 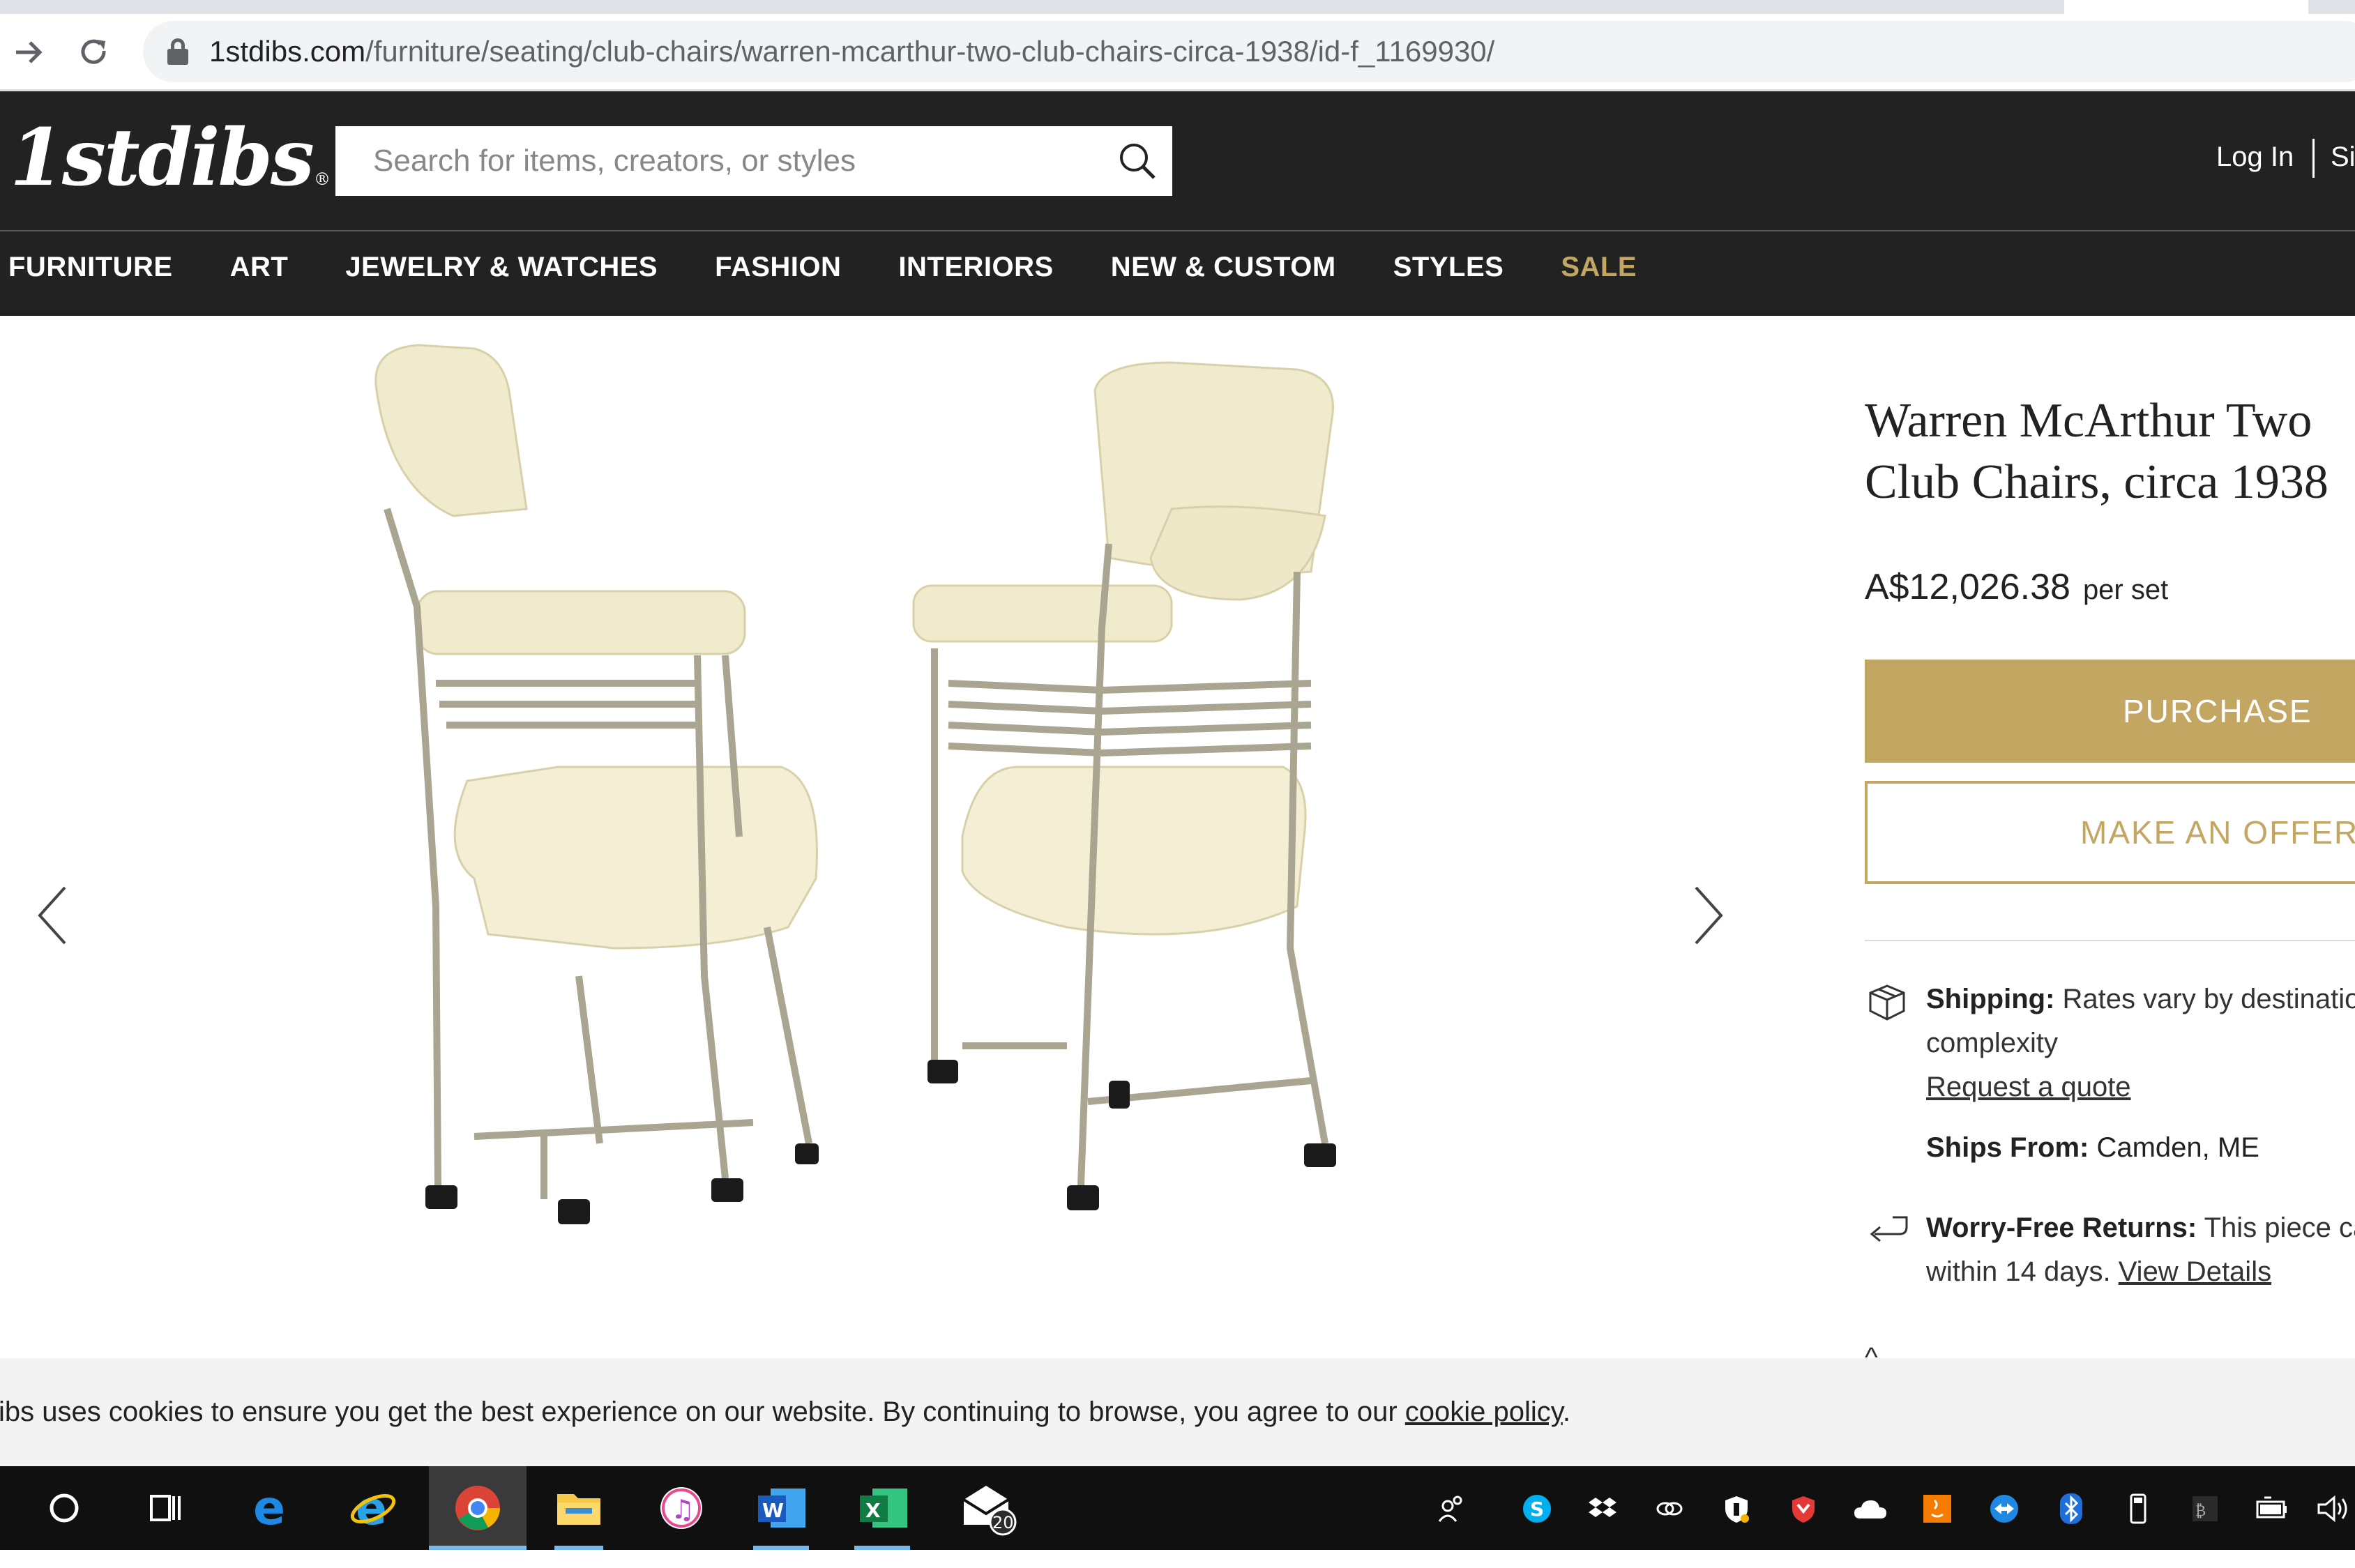 I want to click on bottom-strip, so click(x=1177, y=1559).